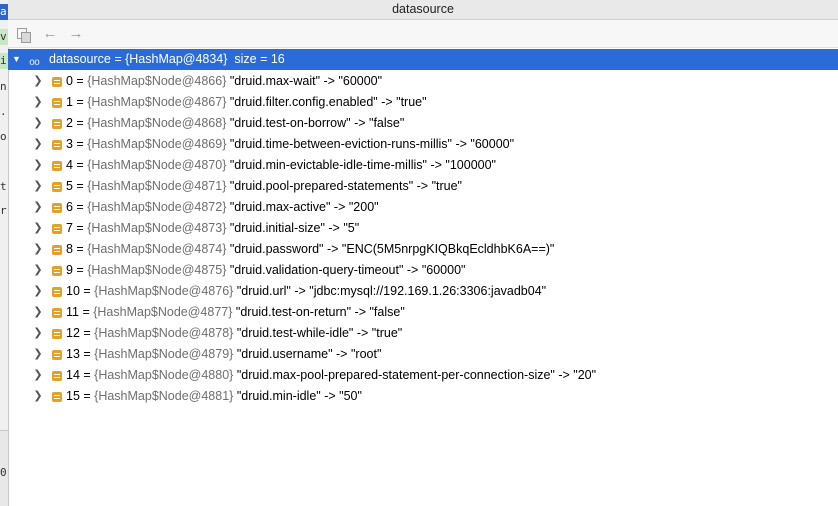 This screenshot has width=838, height=506. I want to click on popup-title-bar: datasource, so click(423, 10).